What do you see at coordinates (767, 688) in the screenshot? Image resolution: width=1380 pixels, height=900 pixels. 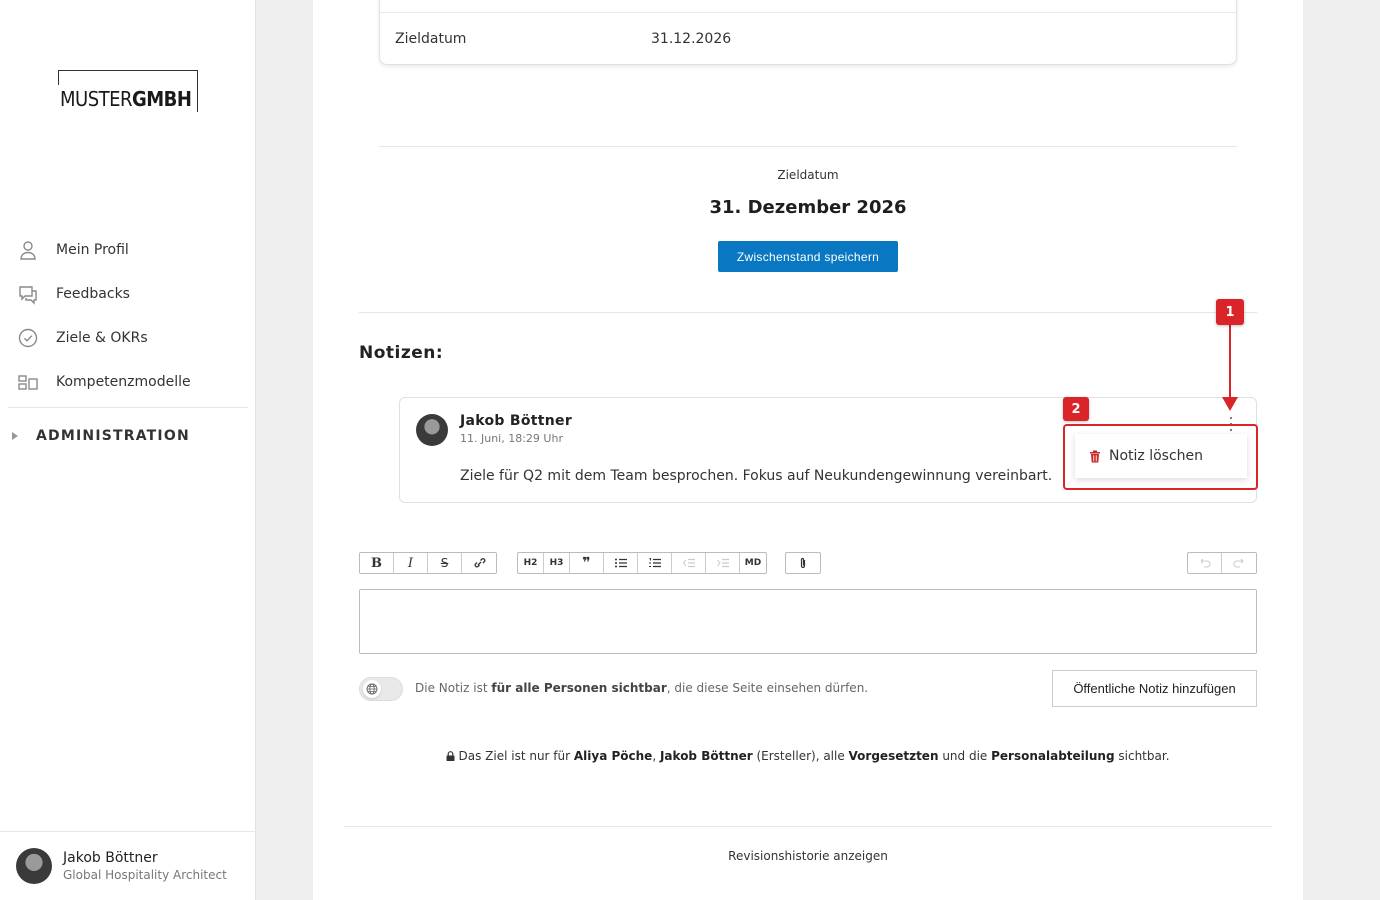 I see `visibility-suffix: , die diese Seite einsehen dürfen.` at bounding box center [767, 688].